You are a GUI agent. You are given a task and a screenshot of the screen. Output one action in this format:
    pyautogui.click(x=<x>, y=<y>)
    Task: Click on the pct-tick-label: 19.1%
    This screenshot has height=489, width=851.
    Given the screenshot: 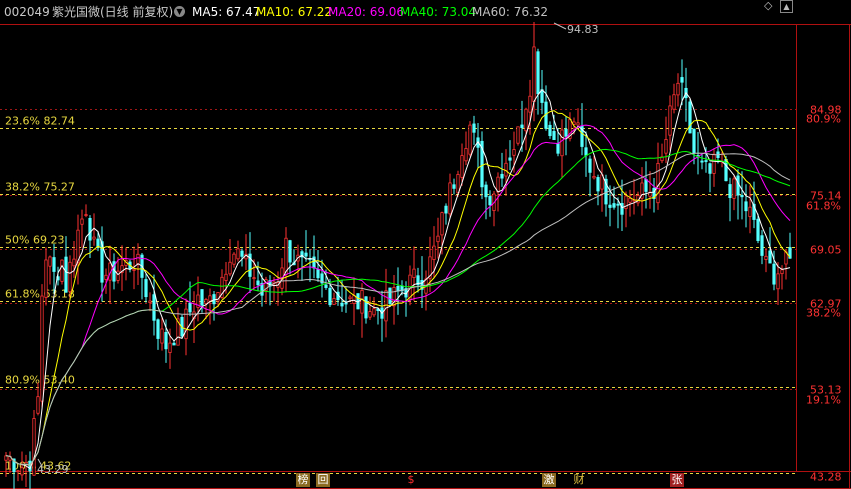 What is the action you would take?
    pyautogui.click(x=823, y=399)
    